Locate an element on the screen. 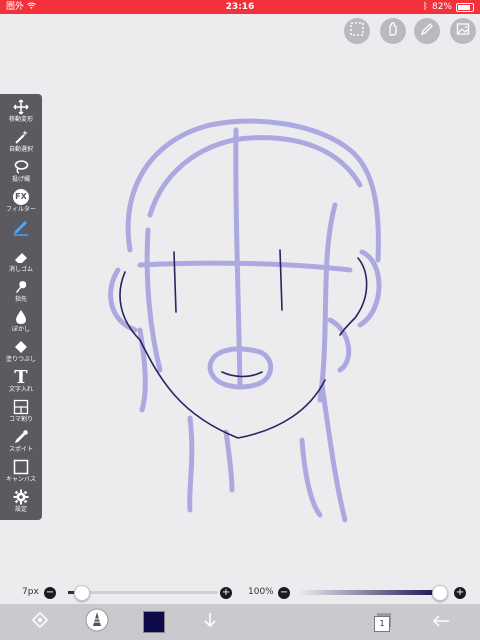  tool-frame-divide: コマ割り is located at coordinates (21, 413).